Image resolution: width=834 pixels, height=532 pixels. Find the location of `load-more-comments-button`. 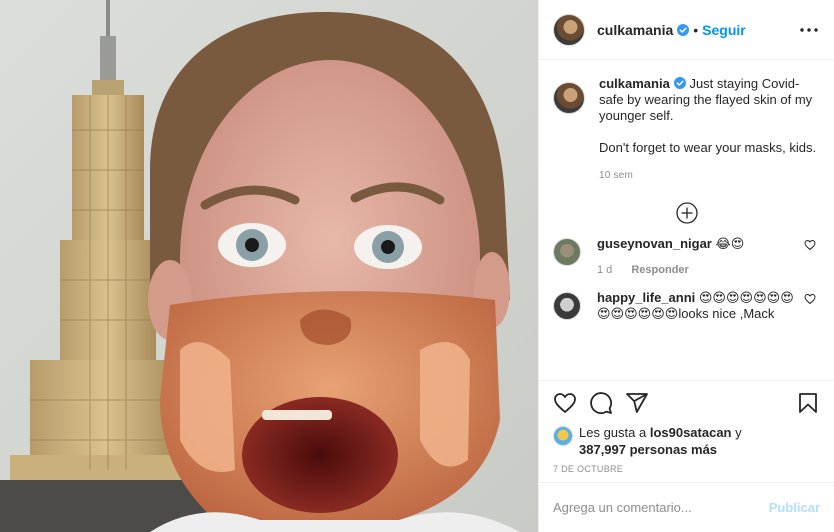

load-more-comments-button is located at coordinates (686, 213).